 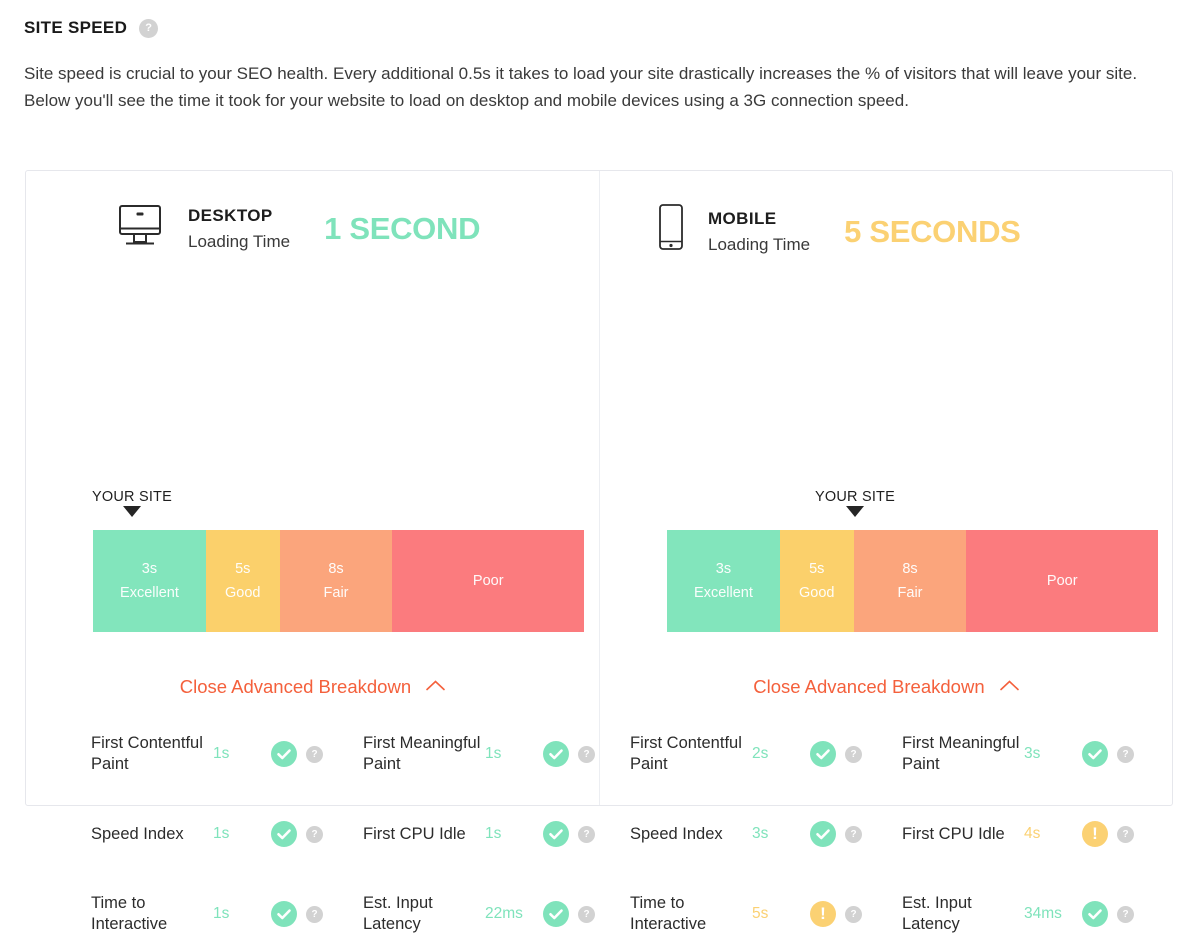 What do you see at coordinates (669, 231) in the screenshot?
I see `mobile-phone-icon` at bounding box center [669, 231].